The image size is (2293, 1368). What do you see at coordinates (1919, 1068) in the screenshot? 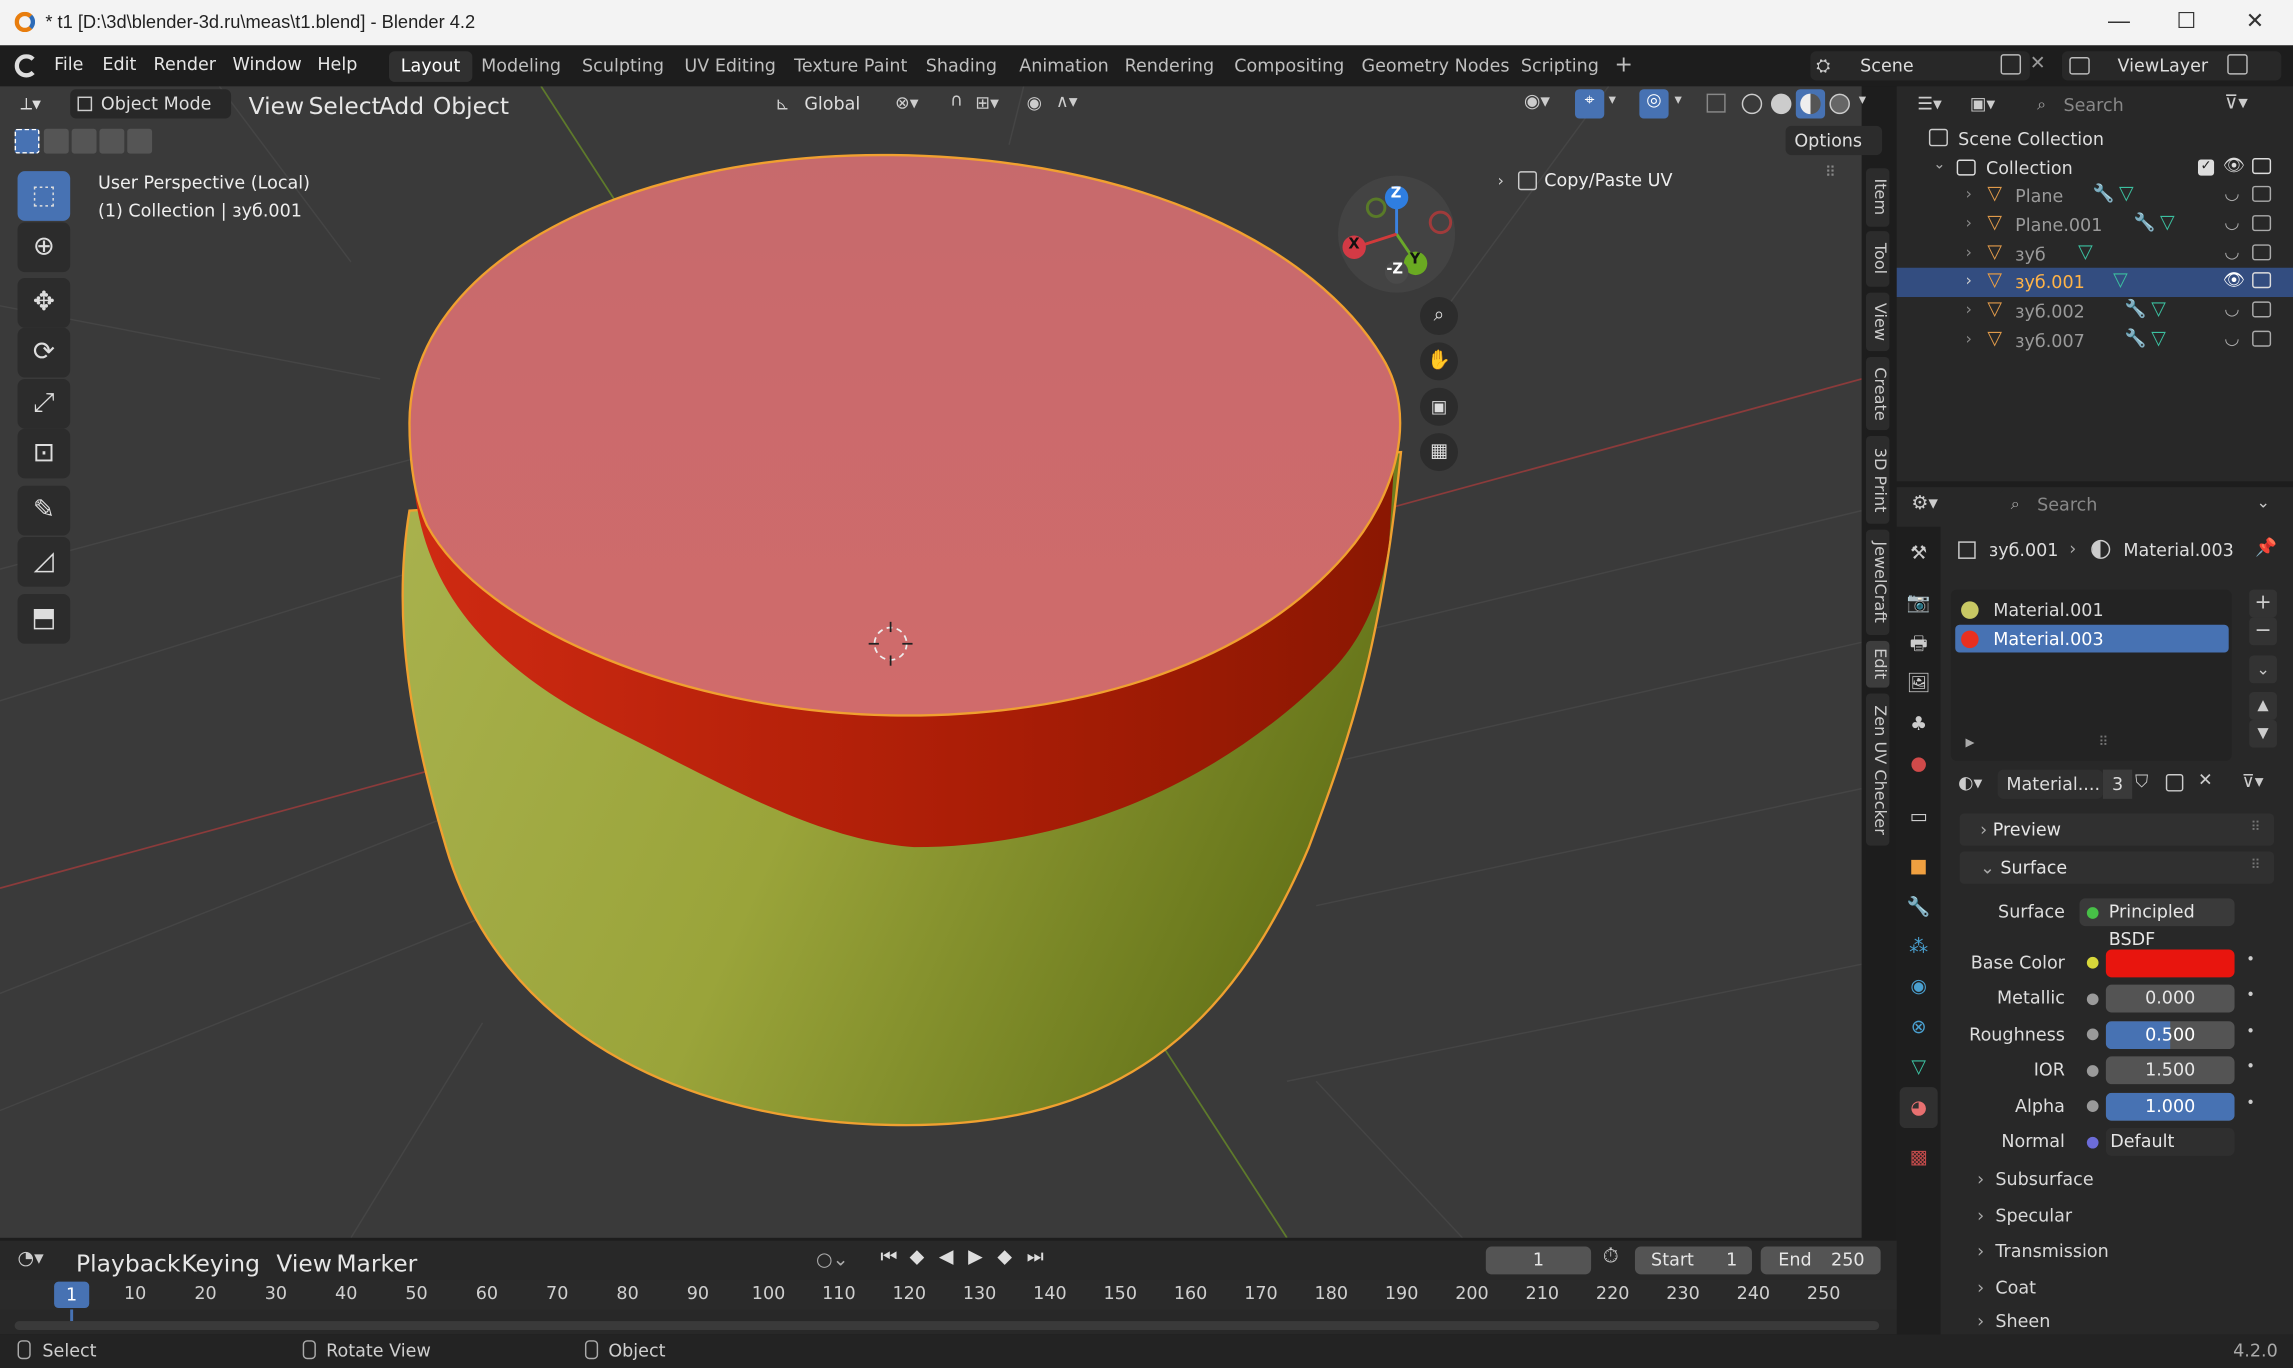
I see `data-tab-icon: ▽` at bounding box center [1919, 1068].